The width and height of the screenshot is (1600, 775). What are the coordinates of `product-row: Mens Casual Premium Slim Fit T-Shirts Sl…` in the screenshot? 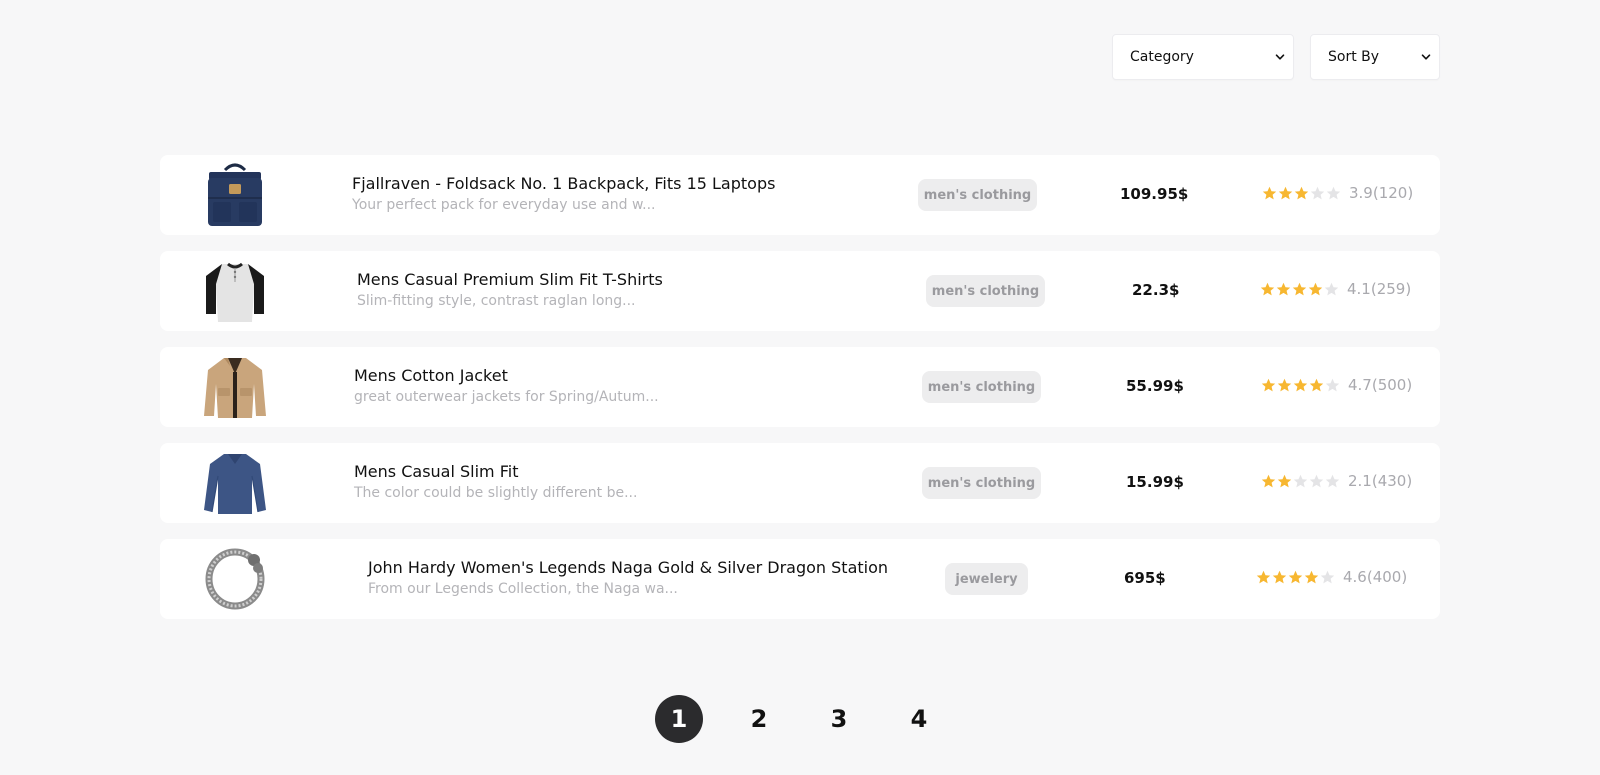 It's located at (800, 291).